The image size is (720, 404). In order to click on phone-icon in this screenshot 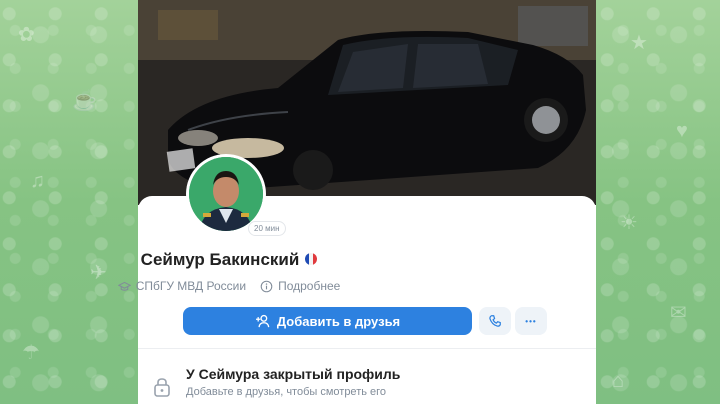, I will do `click(495, 321)`.